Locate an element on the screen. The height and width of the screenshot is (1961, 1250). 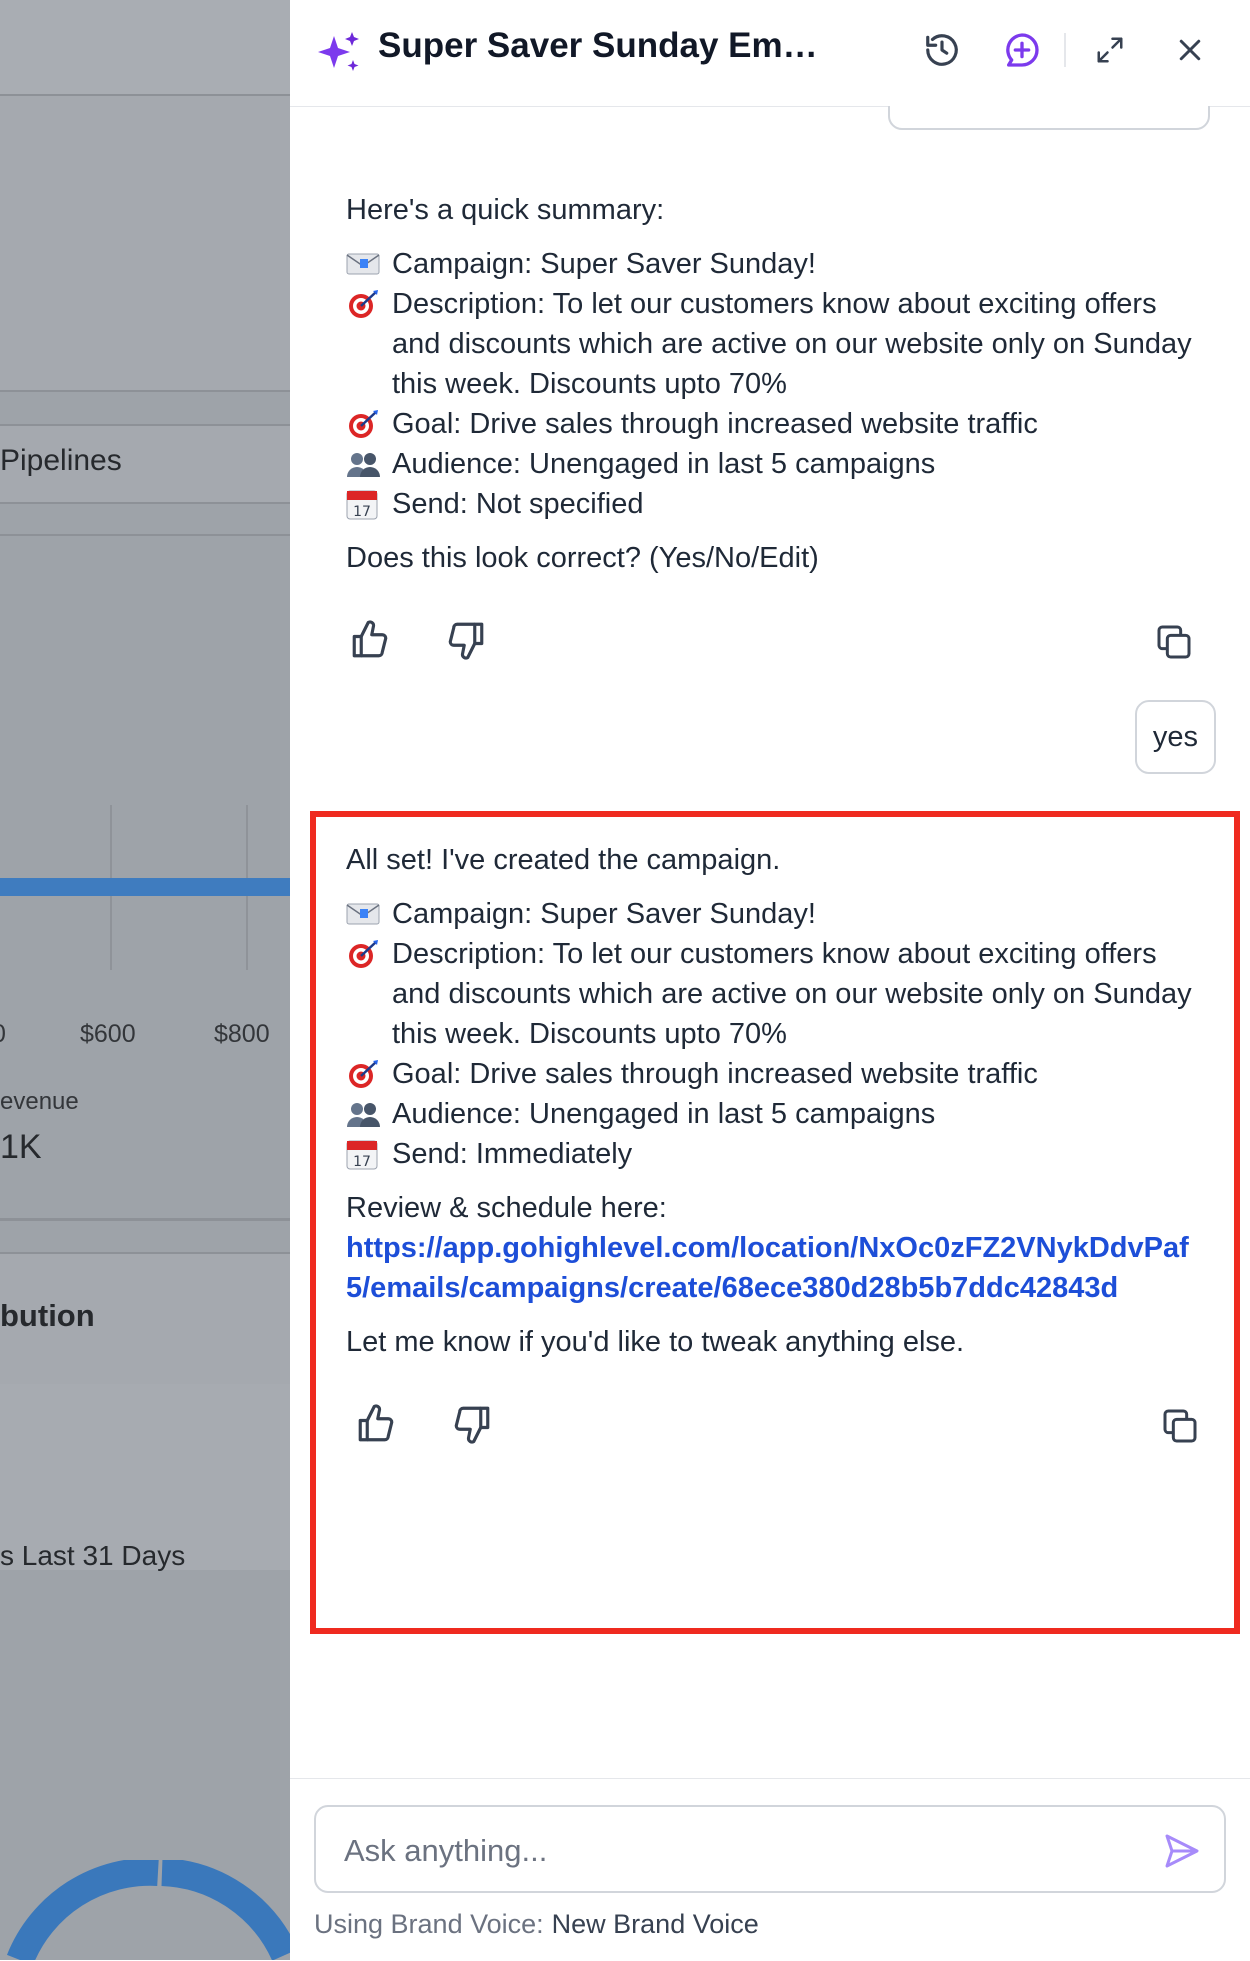
send-button is located at coordinates (1182, 1851).